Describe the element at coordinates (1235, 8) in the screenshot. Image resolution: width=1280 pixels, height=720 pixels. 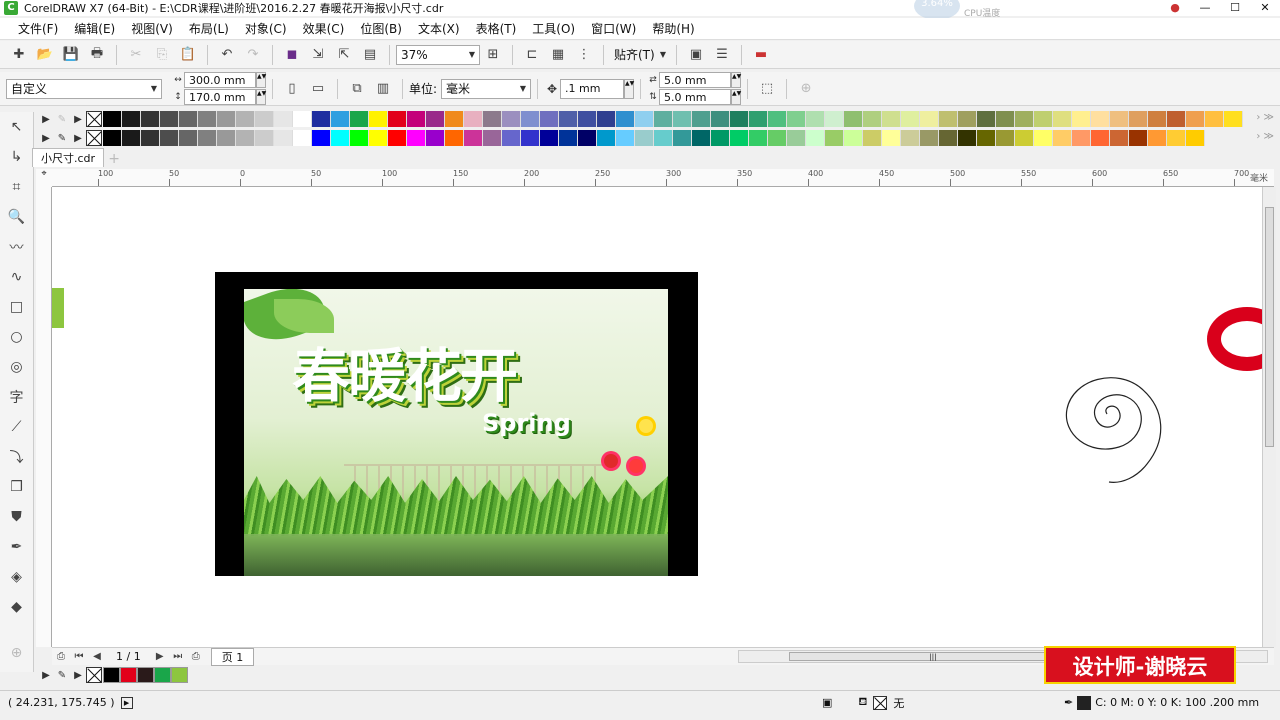
I see `maximize-button: ☐` at that location.